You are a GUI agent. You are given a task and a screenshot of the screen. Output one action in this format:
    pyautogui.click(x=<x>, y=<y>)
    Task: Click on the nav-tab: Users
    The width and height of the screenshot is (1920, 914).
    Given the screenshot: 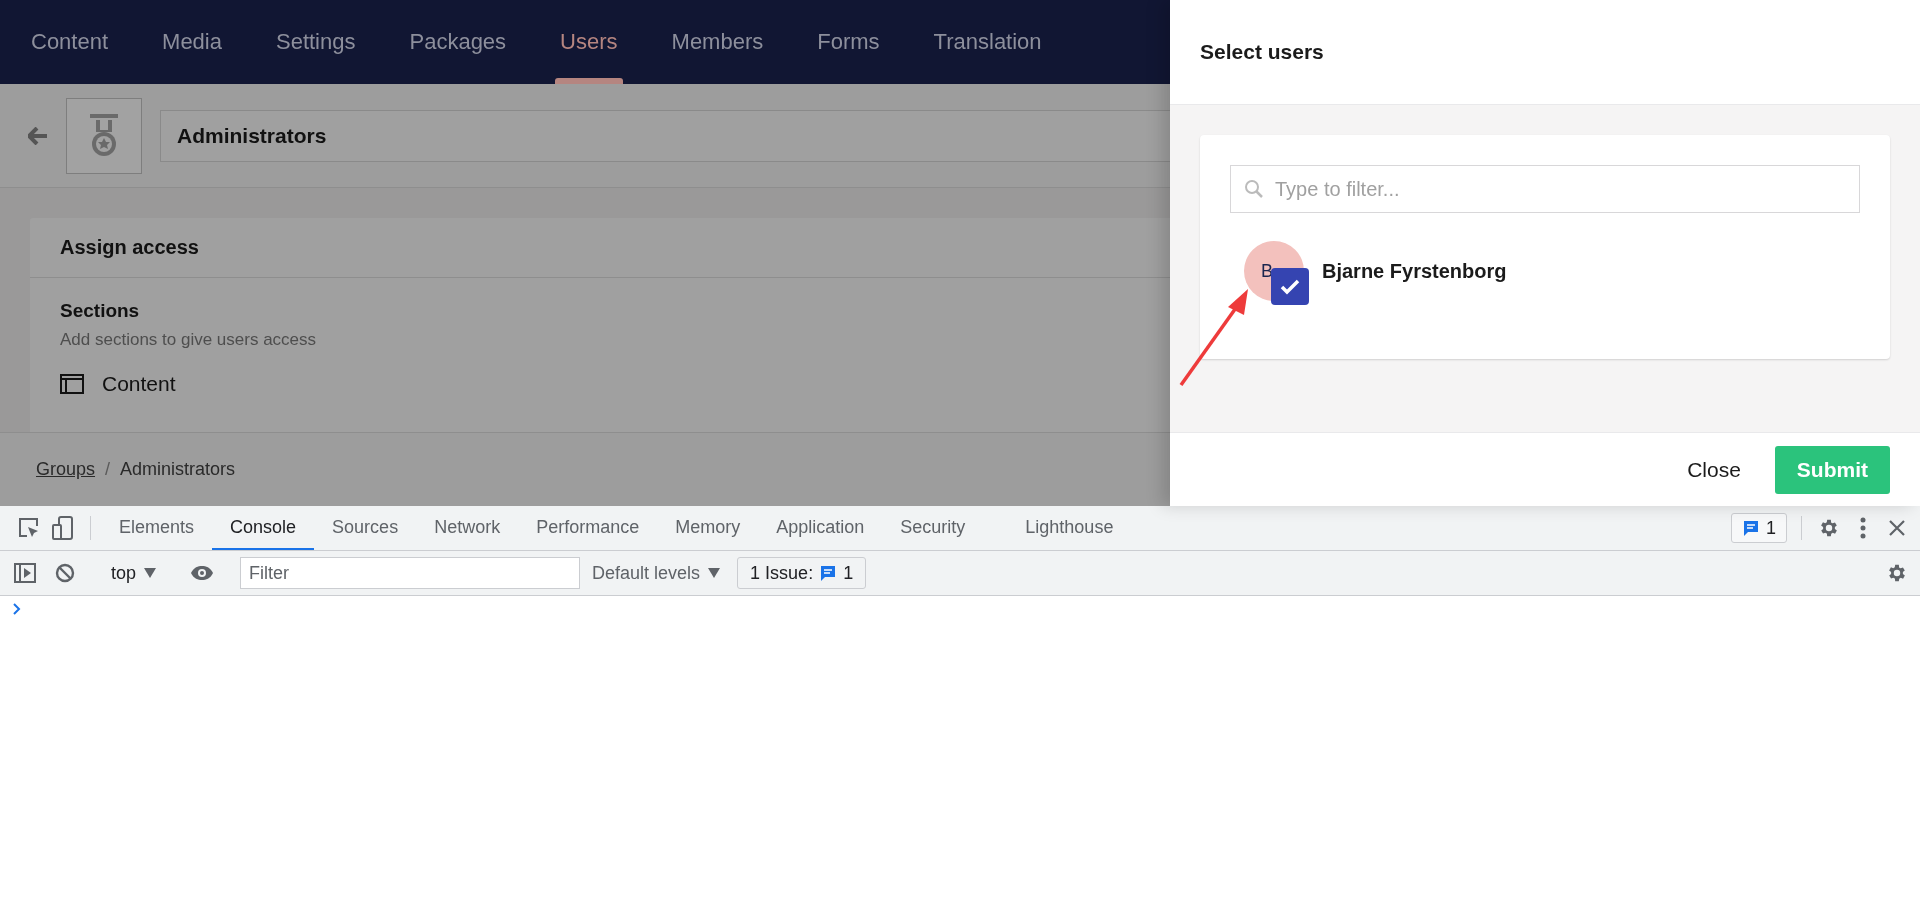 What is the action you would take?
    pyautogui.click(x=589, y=42)
    